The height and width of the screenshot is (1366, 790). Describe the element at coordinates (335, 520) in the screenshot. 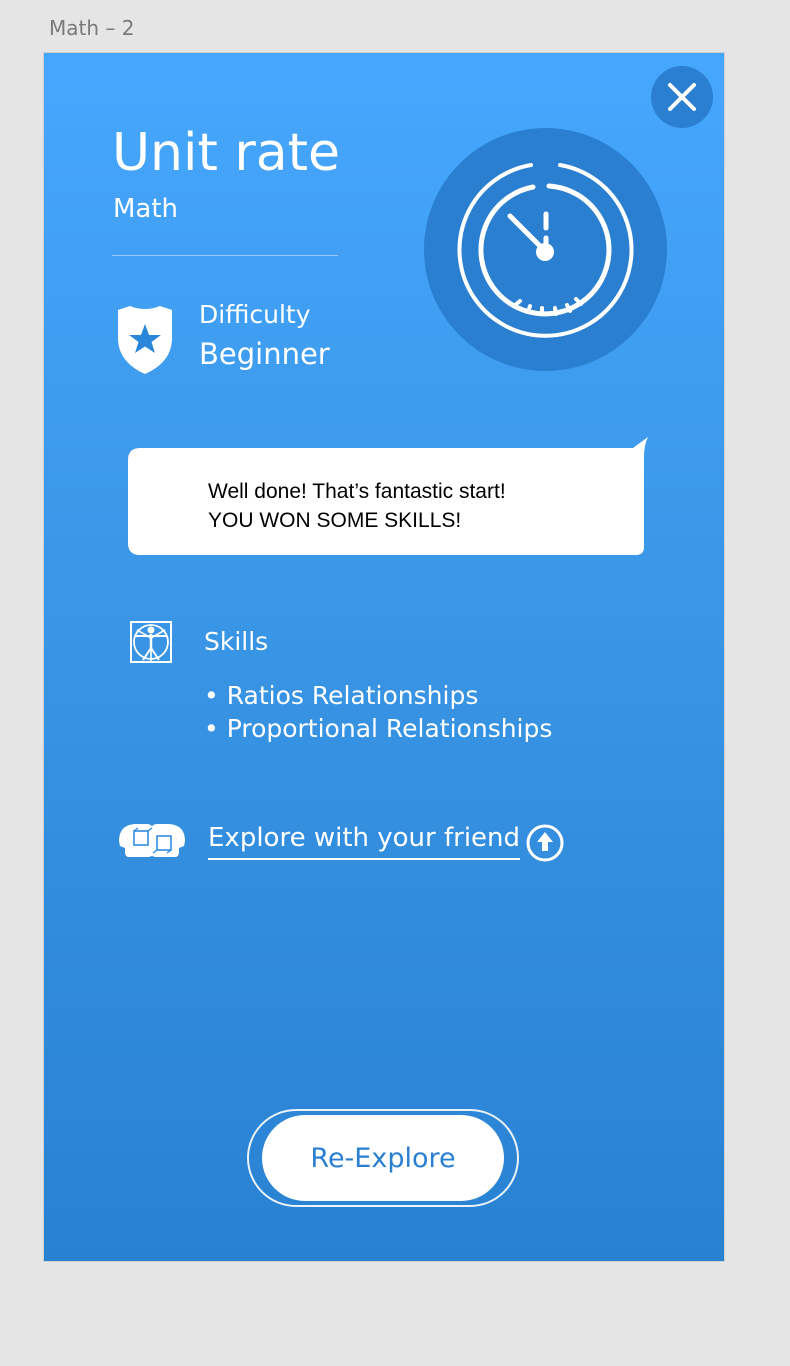

I see `message-line-2: YOU WON SOME SKILLS!` at that location.